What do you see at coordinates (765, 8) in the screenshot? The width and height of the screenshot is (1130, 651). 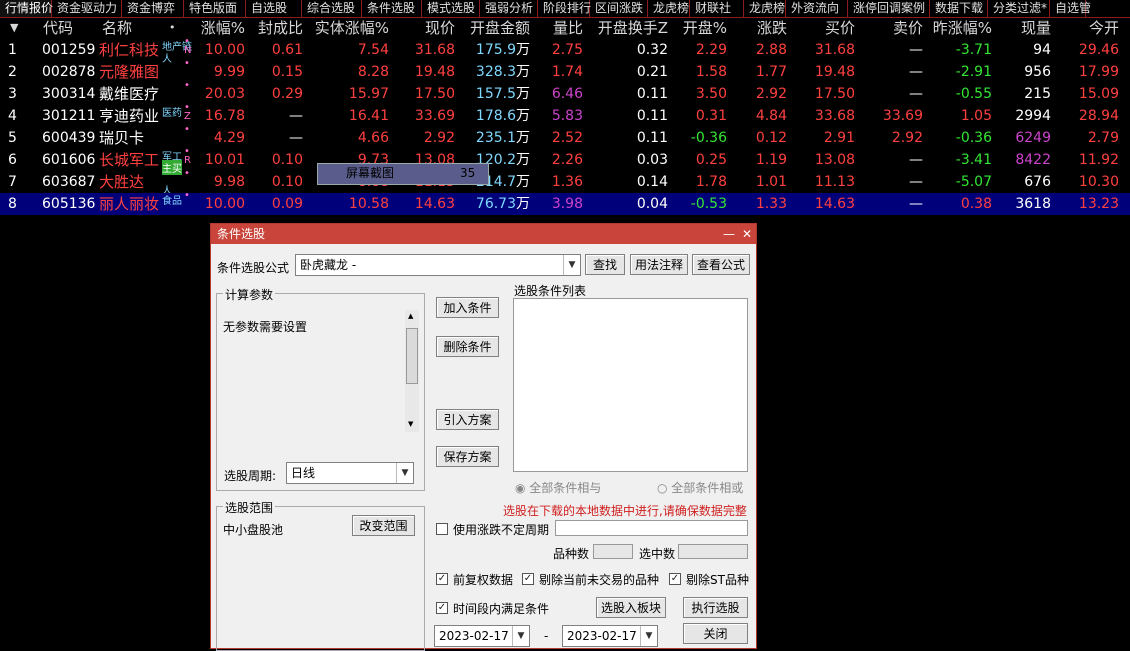 I see `tab-13: 龙虎榜` at bounding box center [765, 8].